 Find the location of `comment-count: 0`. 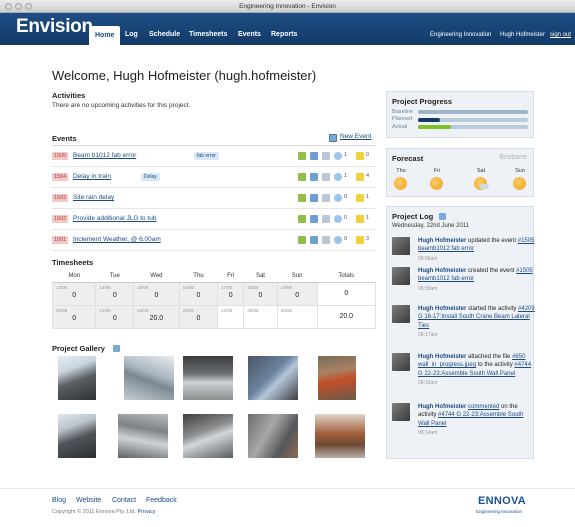

comment-count: 0 is located at coordinates (346, 218).